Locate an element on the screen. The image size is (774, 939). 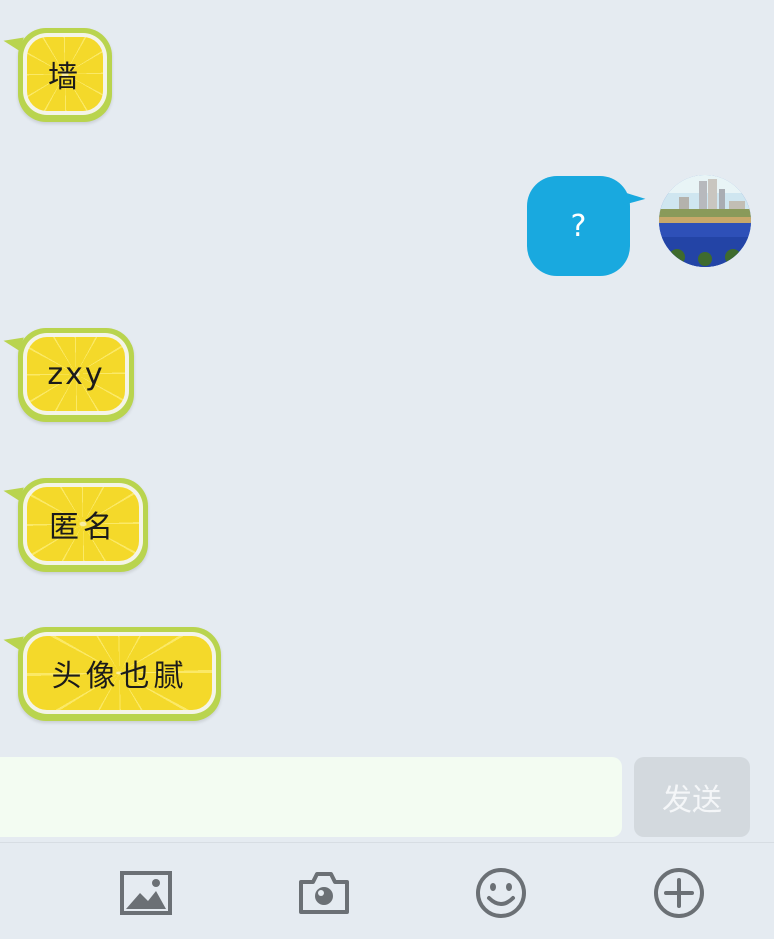
outgoing-message-bubble: ? is located at coordinates (578, 226).